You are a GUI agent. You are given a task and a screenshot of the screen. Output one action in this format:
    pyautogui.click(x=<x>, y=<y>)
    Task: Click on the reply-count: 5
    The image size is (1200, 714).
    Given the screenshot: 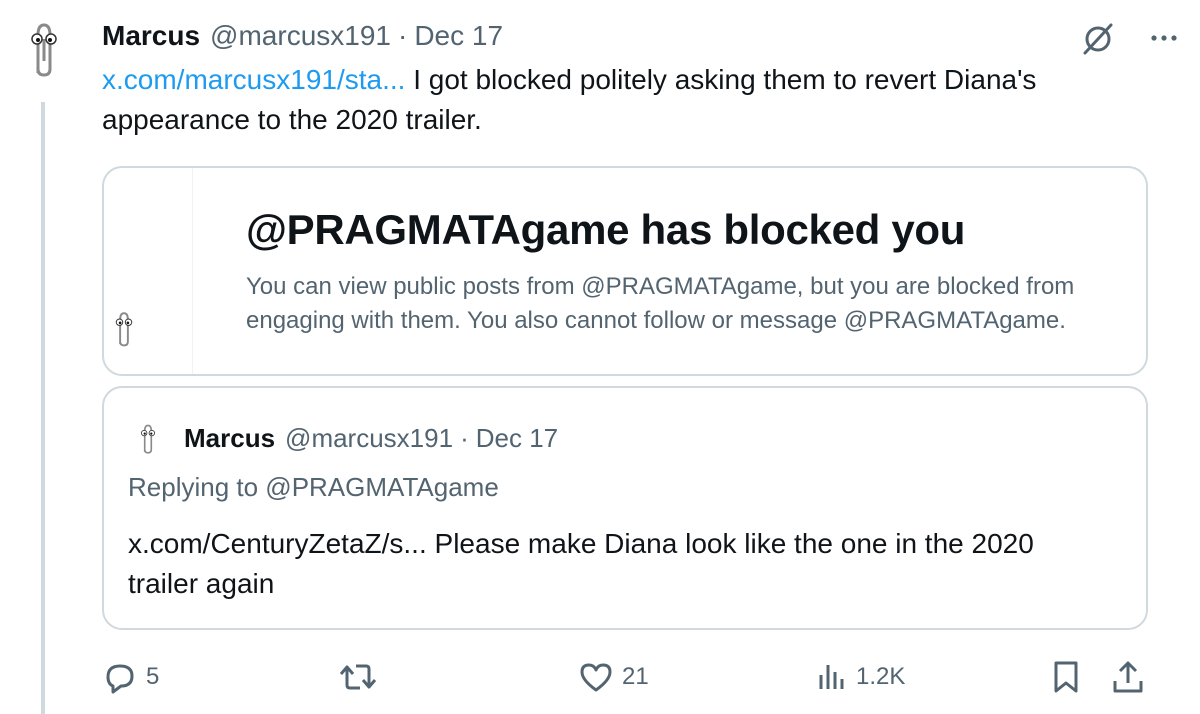 What is the action you would take?
    pyautogui.click(x=153, y=676)
    